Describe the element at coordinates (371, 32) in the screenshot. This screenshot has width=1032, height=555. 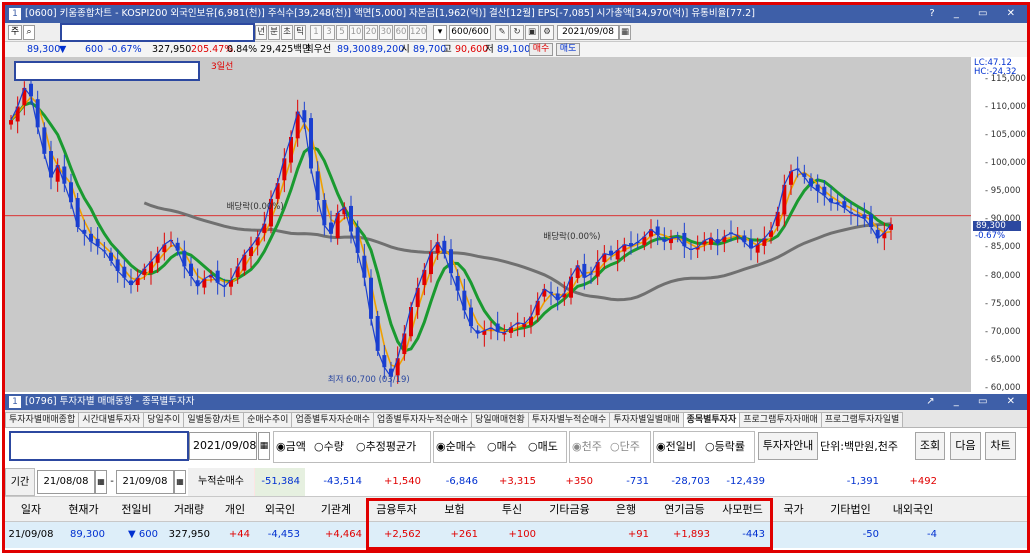
I see `interval-button-20: 20` at that location.